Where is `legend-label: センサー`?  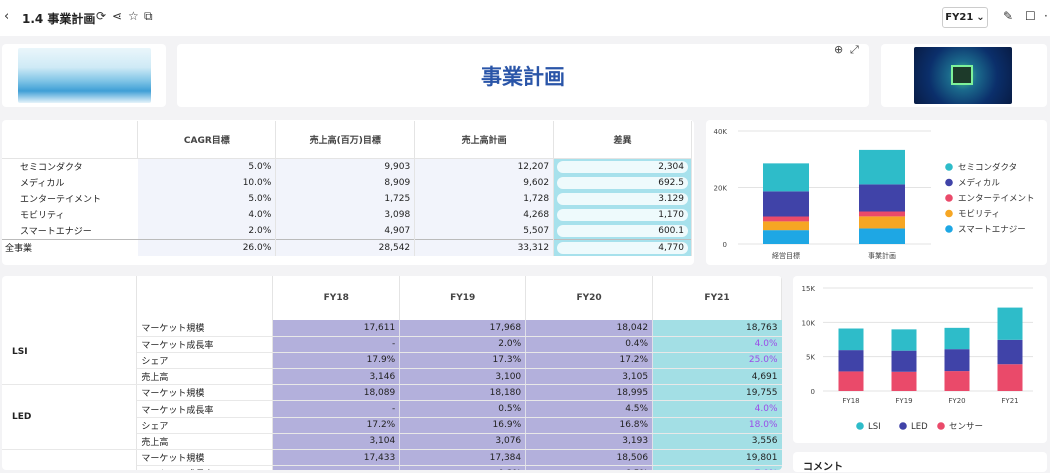
legend-label: センサー is located at coordinates (966, 427).